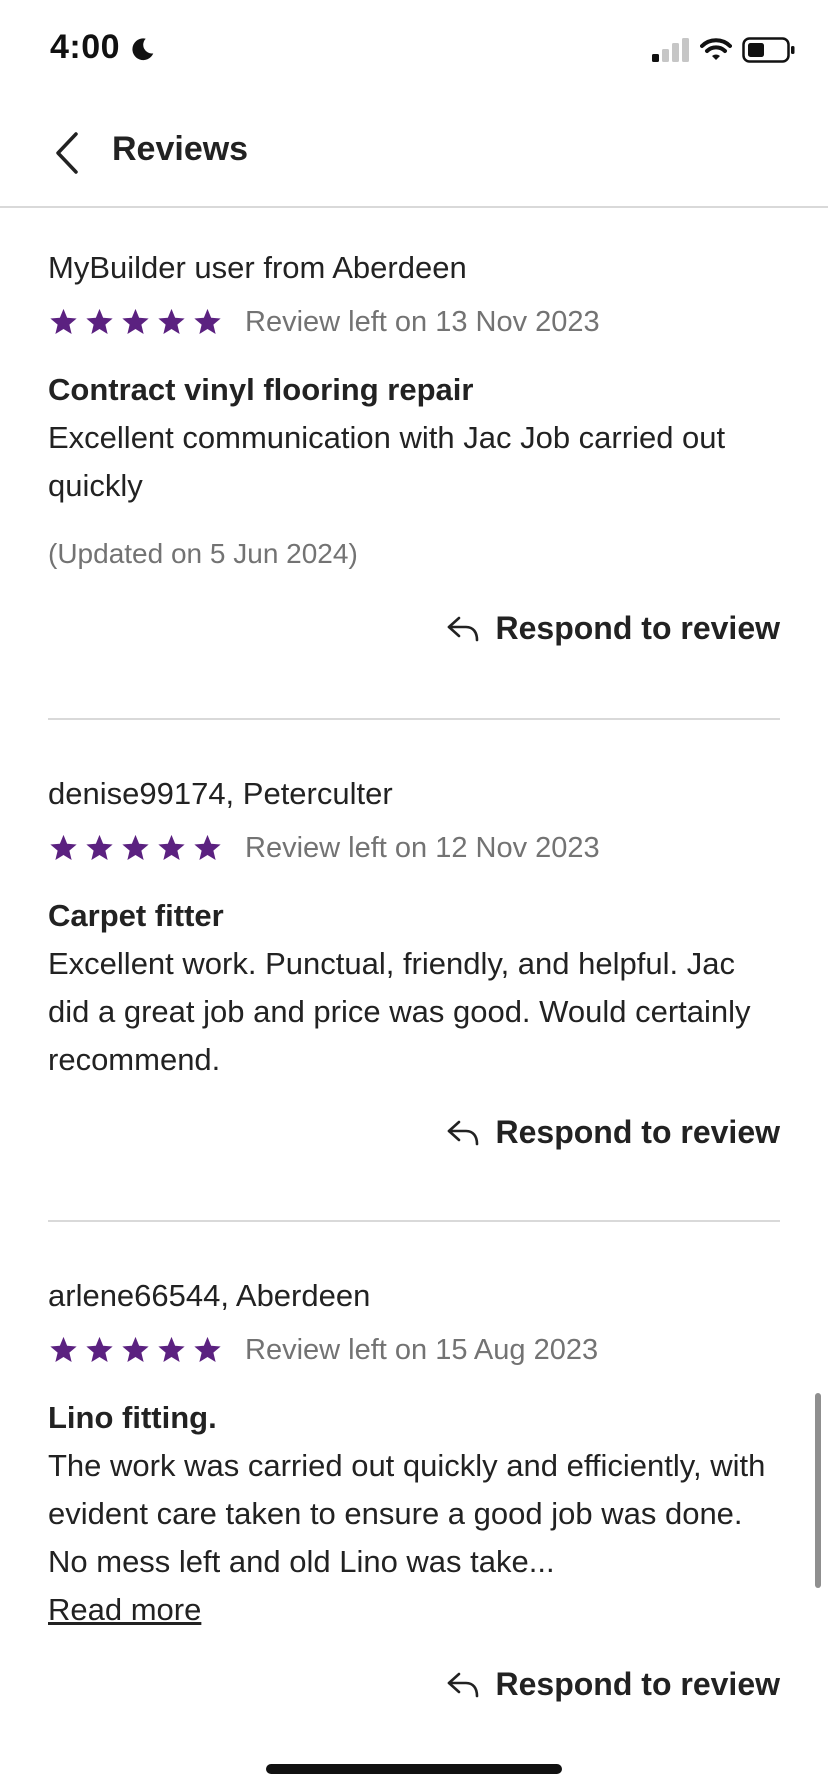 The width and height of the screenshot is (828, 1792). I want to click on job-title: Carpet fitter, so click(136, 915).